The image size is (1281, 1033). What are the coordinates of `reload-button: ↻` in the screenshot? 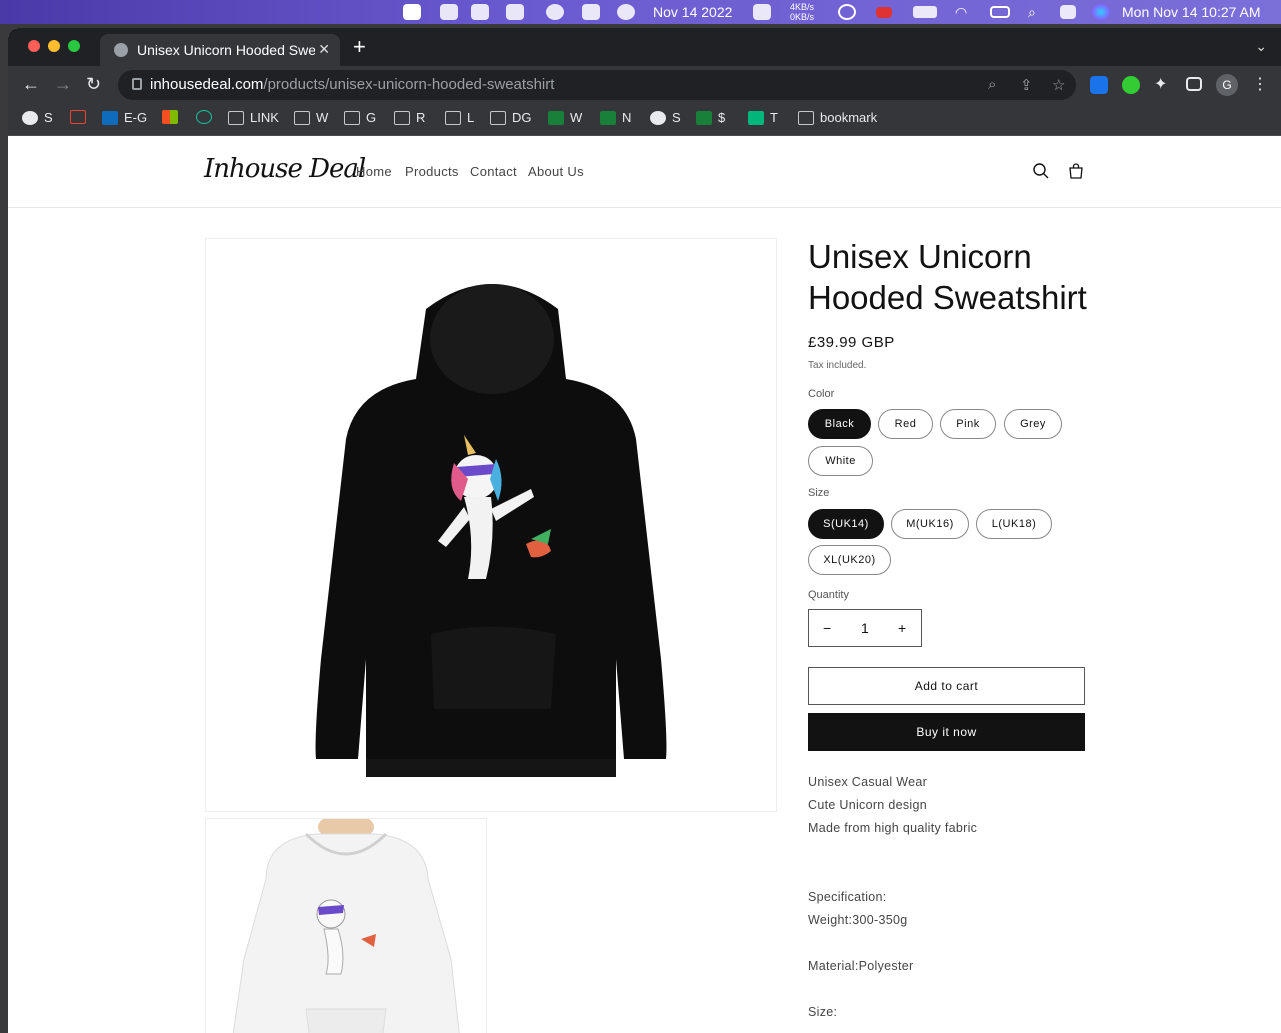 It's located at (93, 84).